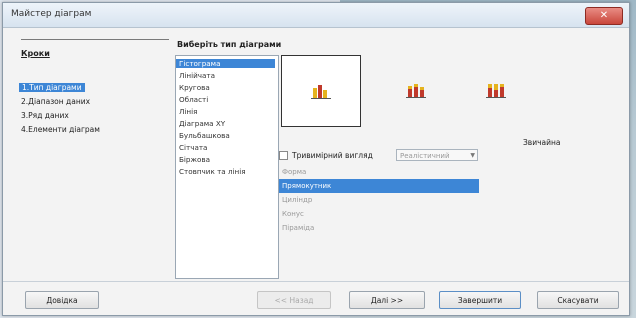 This screenshot has width=636, height=318. What do you see at coordinates (188, 111) in the screenshot?
I see `chart-type-item: Лінія` at bounding box center [188, 111].